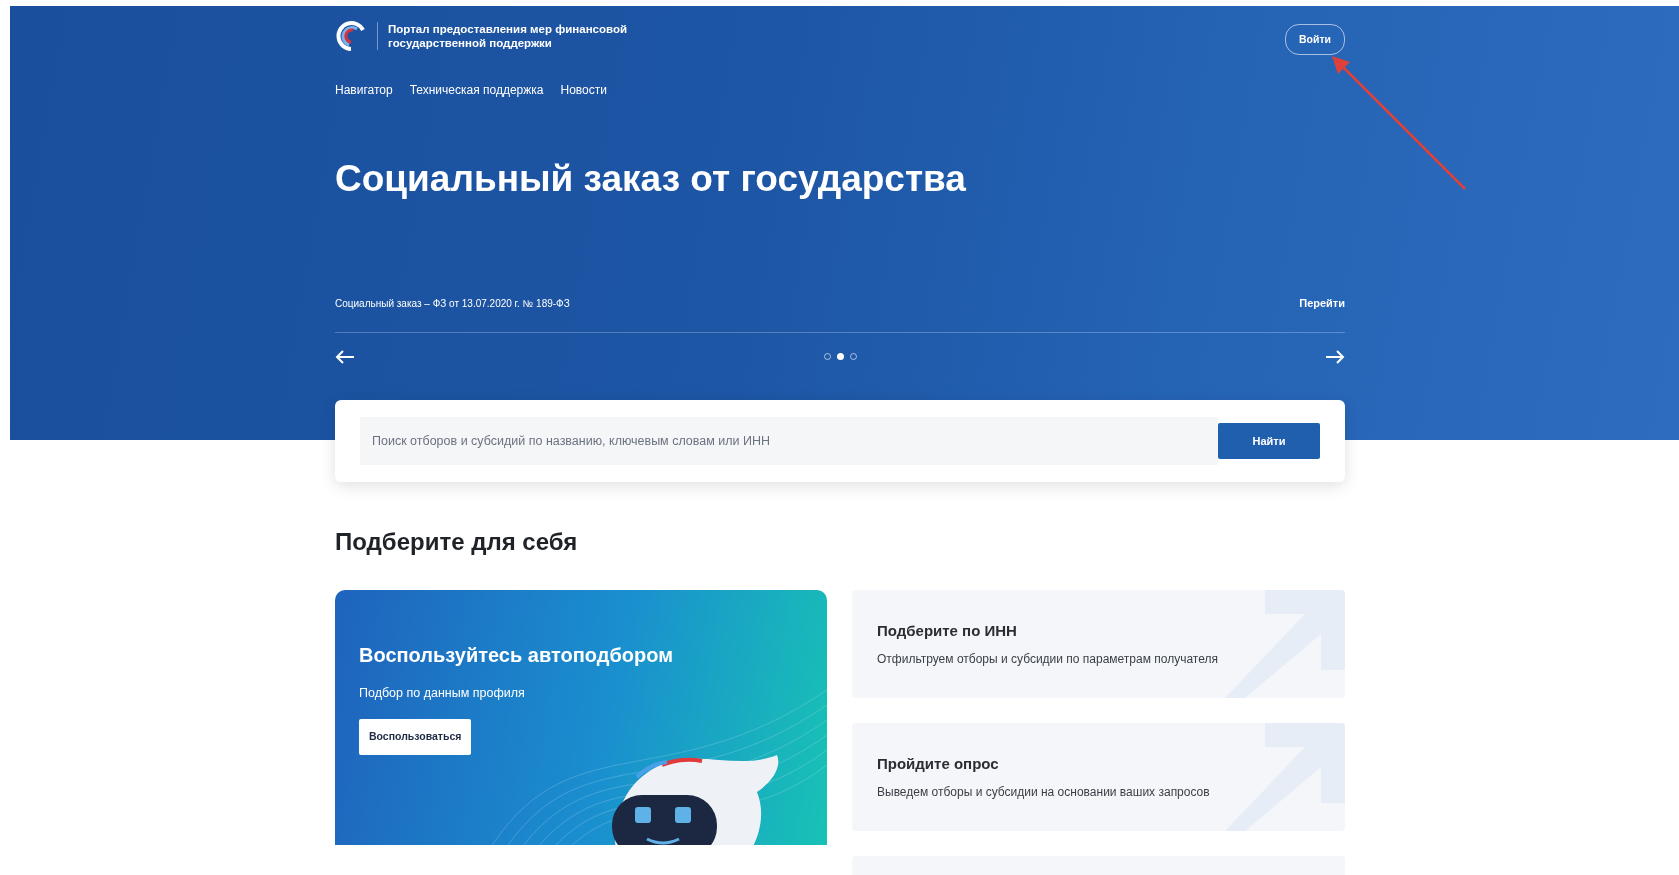 The image size is (1679, 875). What do you see at coordinates (1269, 441) in the screenshot?
I see `search-button: Найти` at bounding box center [1269, 441].